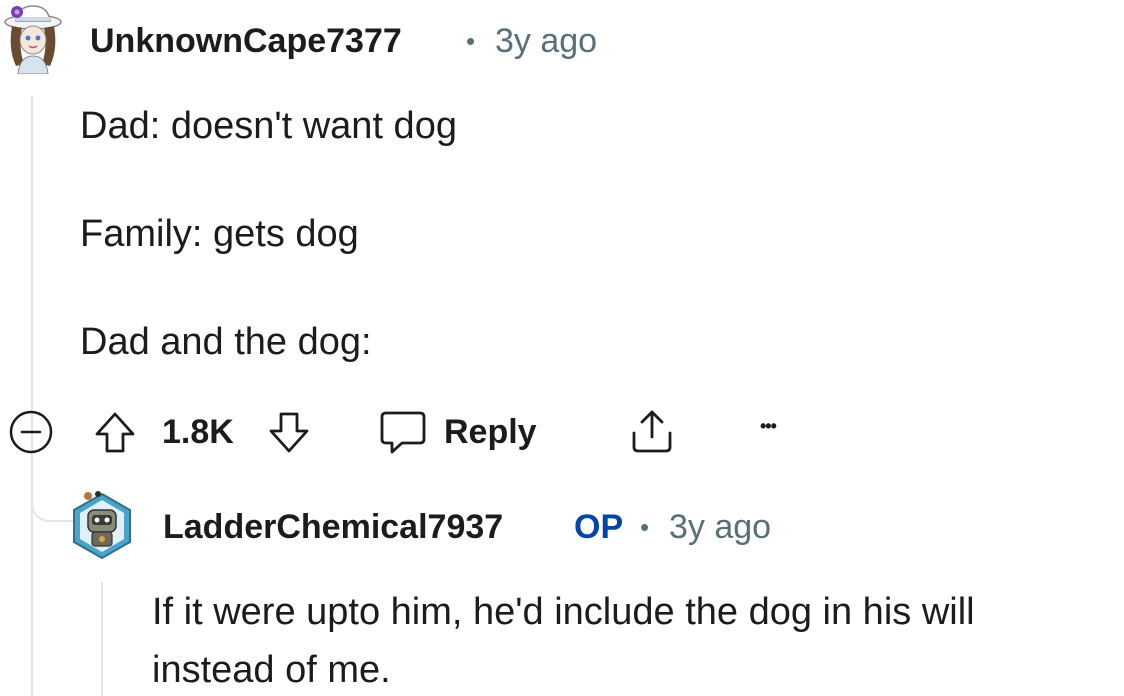  I want to click on share-icon, so click(652, 431).